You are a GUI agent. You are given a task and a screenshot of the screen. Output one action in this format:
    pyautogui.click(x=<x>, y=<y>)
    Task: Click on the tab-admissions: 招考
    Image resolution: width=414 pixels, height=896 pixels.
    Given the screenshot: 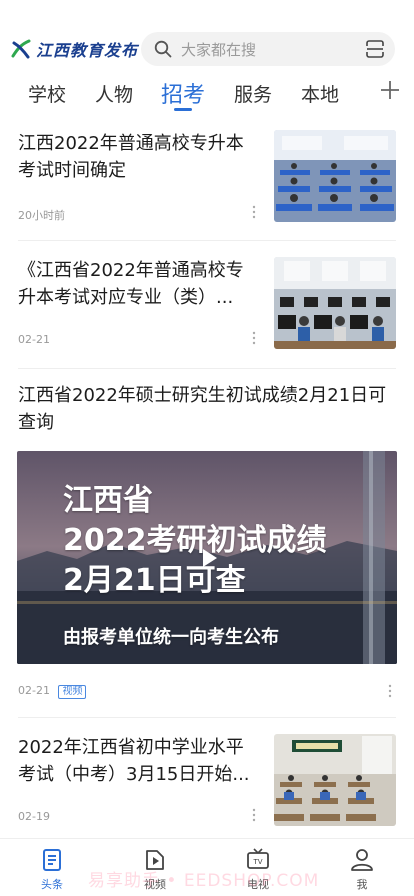 What is the action you would take?
    pyautogui.click(x=183, y=93)
    